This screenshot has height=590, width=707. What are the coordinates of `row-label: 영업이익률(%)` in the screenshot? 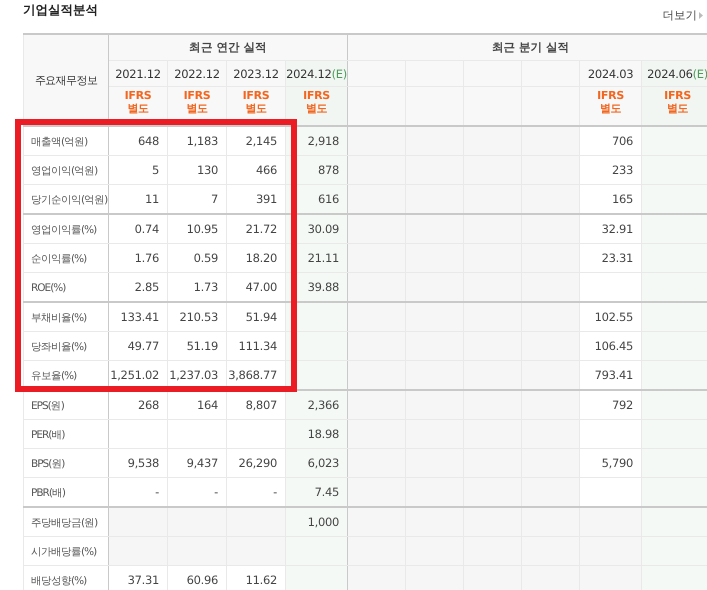 It's located at (63, 229).